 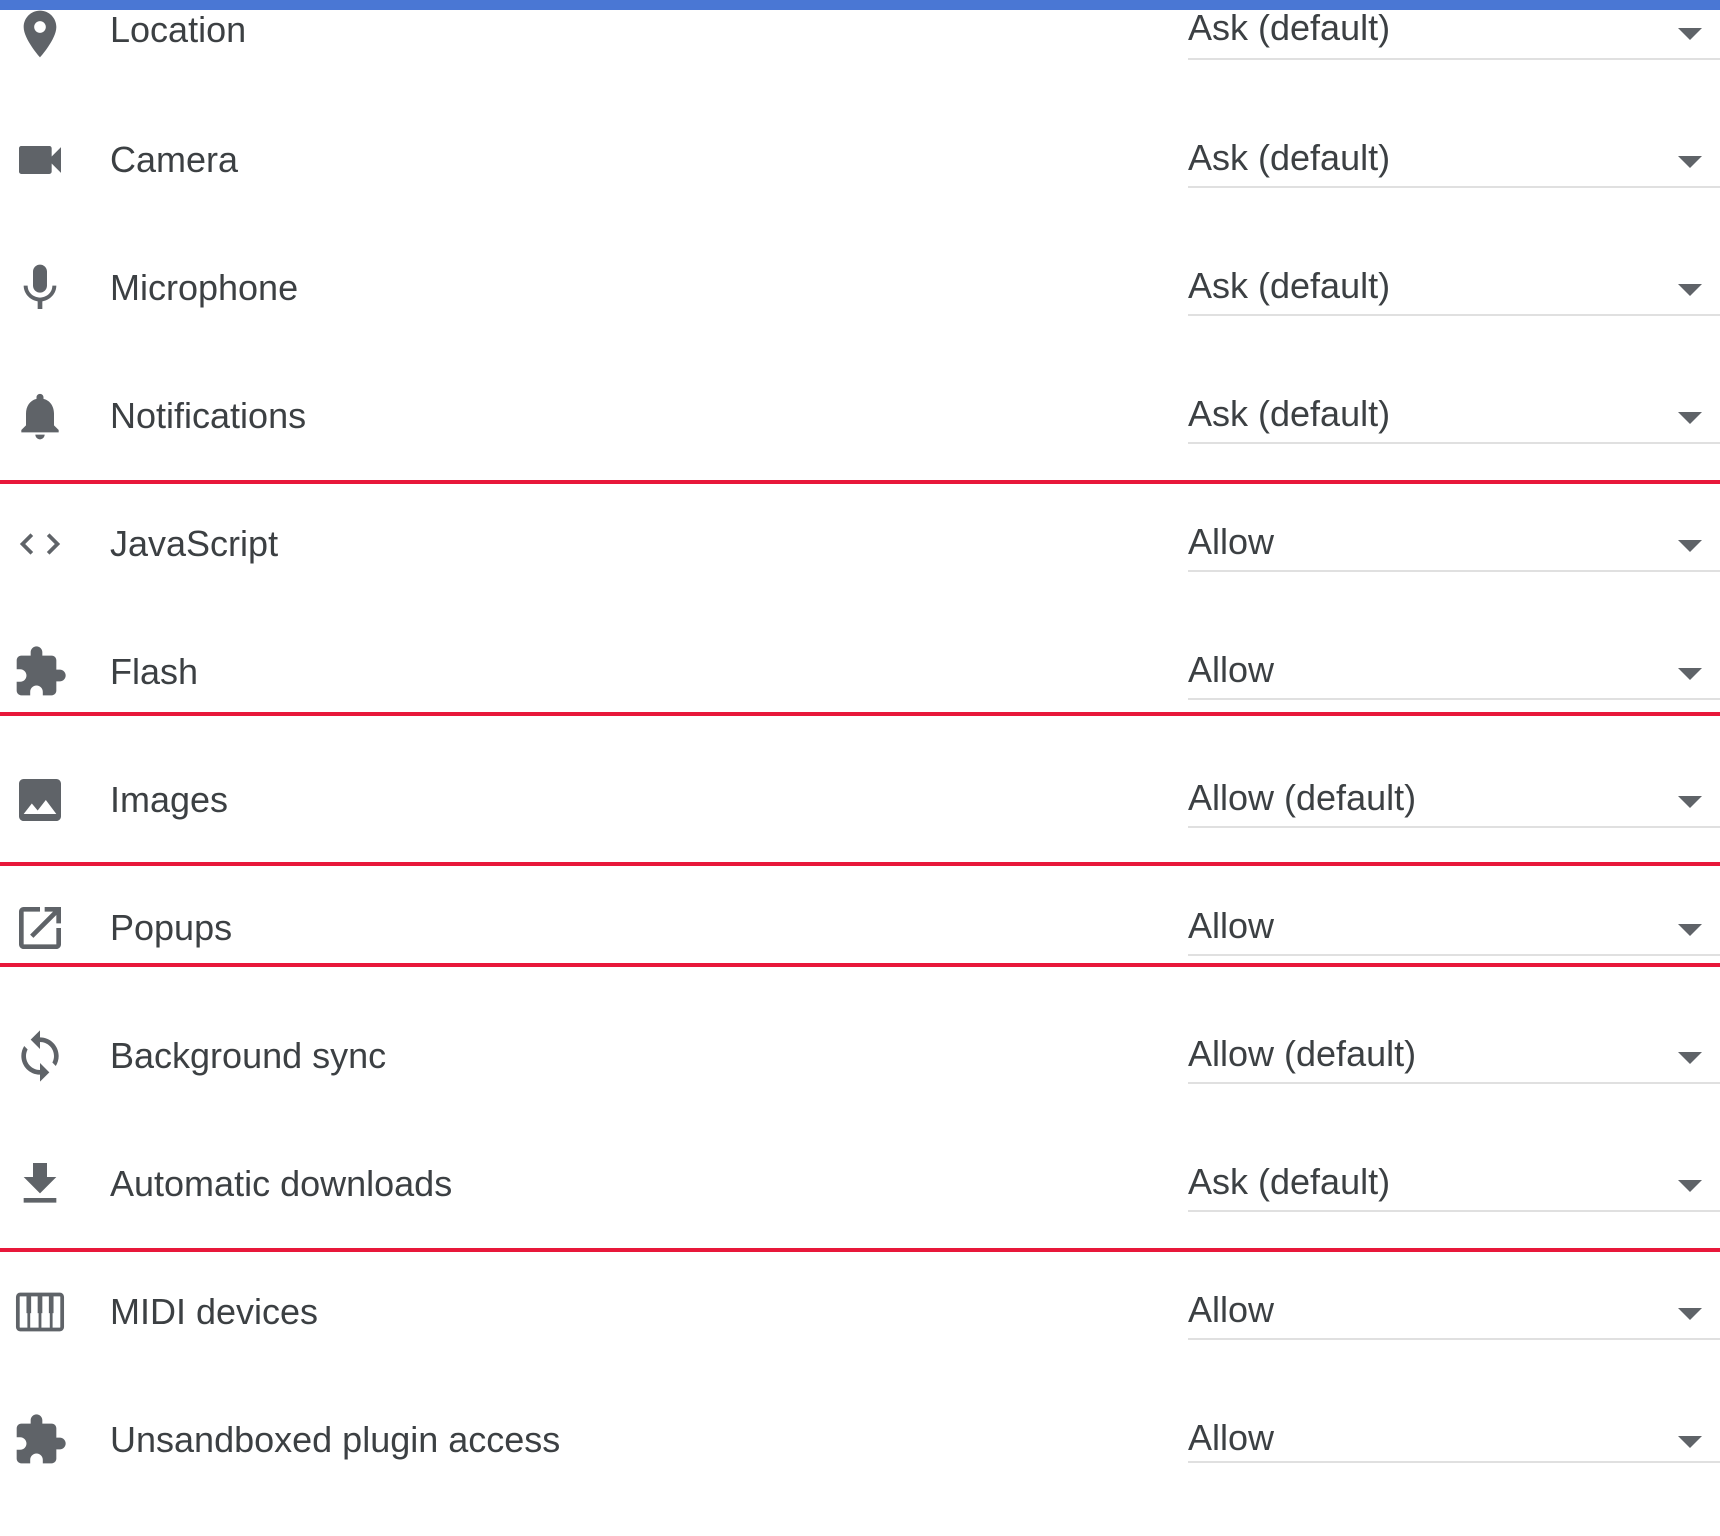 What do you see at coordinates (281, 1183) in the screenshot?
I see `setting-label: Automatic downloads` at bounding box center [281, 1183].